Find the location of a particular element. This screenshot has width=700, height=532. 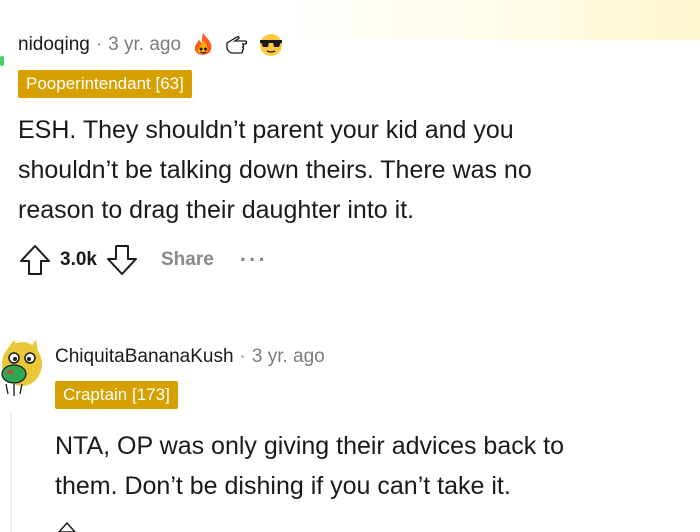

user-flair: Craptain [173] is located at coordinates (116, 395).